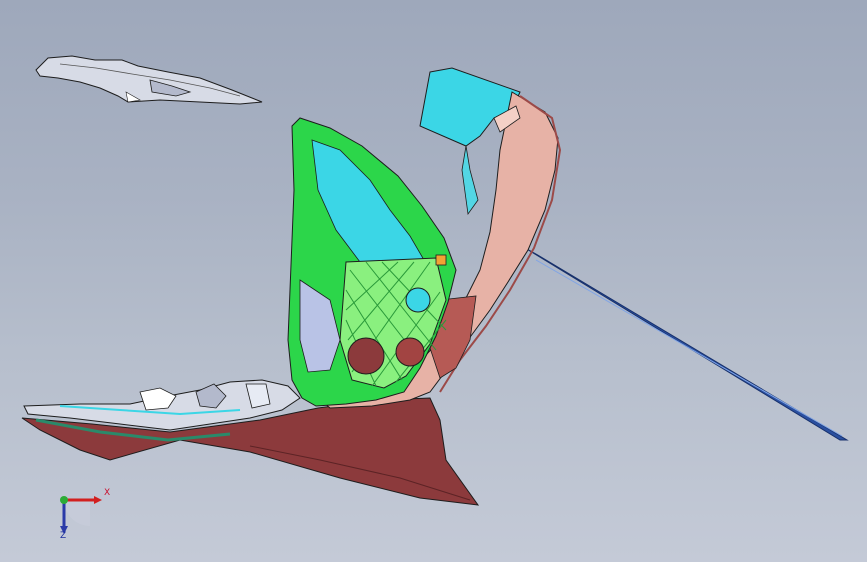 The height and width of the screenshot is (562, 867). Describe the element at coordinates (149, 80) in the screenshot. I see `floating-gray-part` at that location.